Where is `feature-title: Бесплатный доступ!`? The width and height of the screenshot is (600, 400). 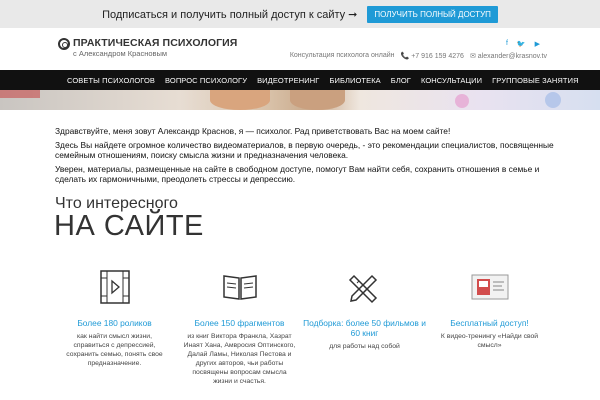 feature-title: Бесплатный доступ! is located at coordinates (489, 323).